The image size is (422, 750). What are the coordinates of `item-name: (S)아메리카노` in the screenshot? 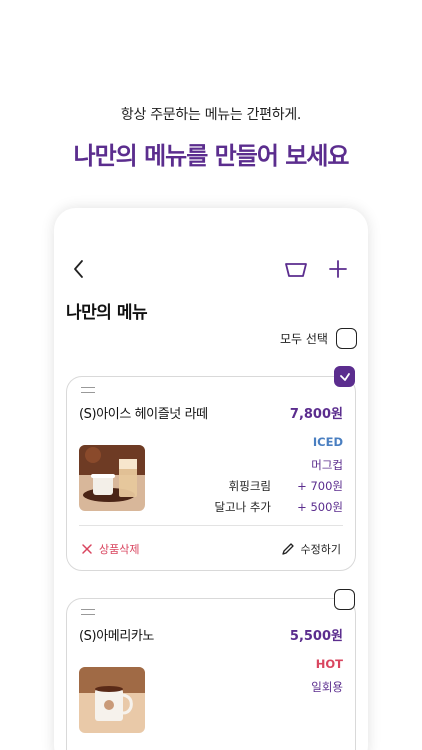 It's located at (116, 636).